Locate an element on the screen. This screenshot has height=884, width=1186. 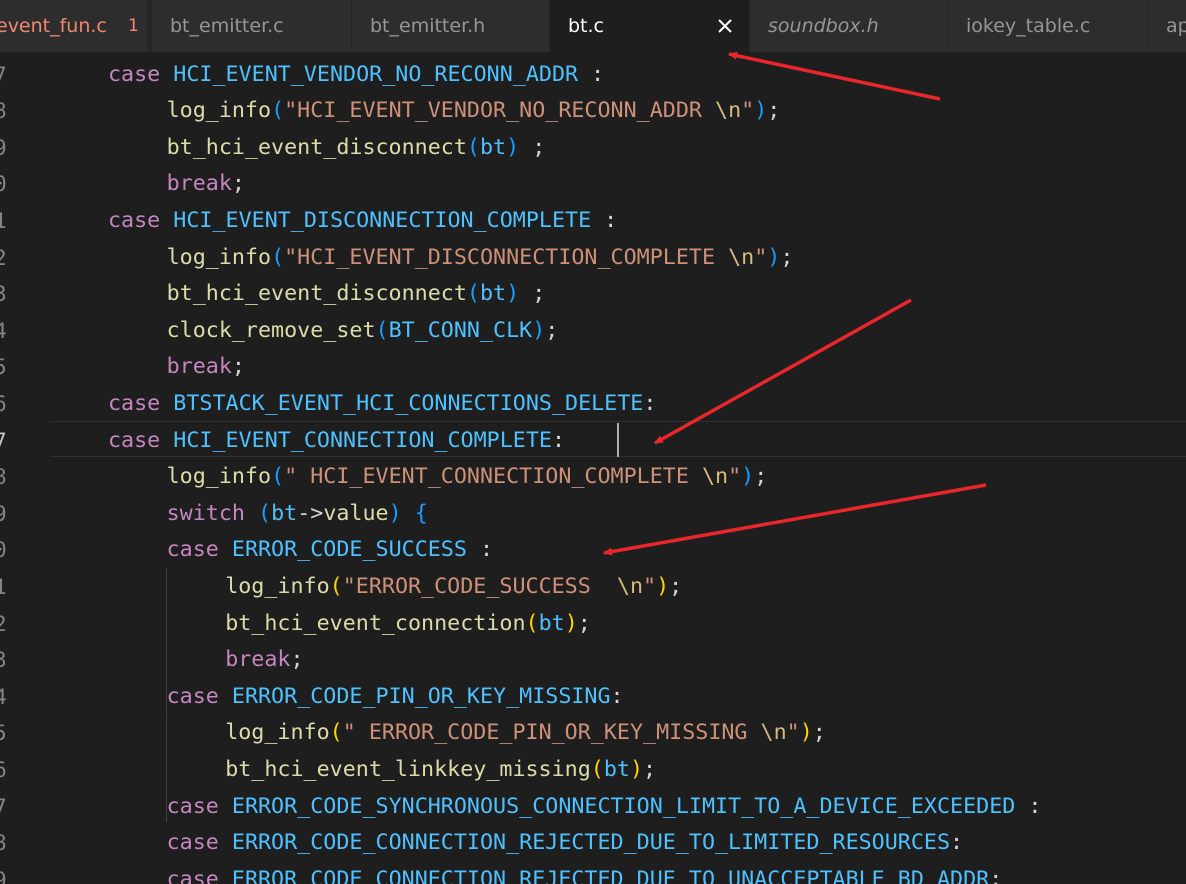
tab-event-fun-c: event_fun.c 1 is located at coordinates (74, 26).